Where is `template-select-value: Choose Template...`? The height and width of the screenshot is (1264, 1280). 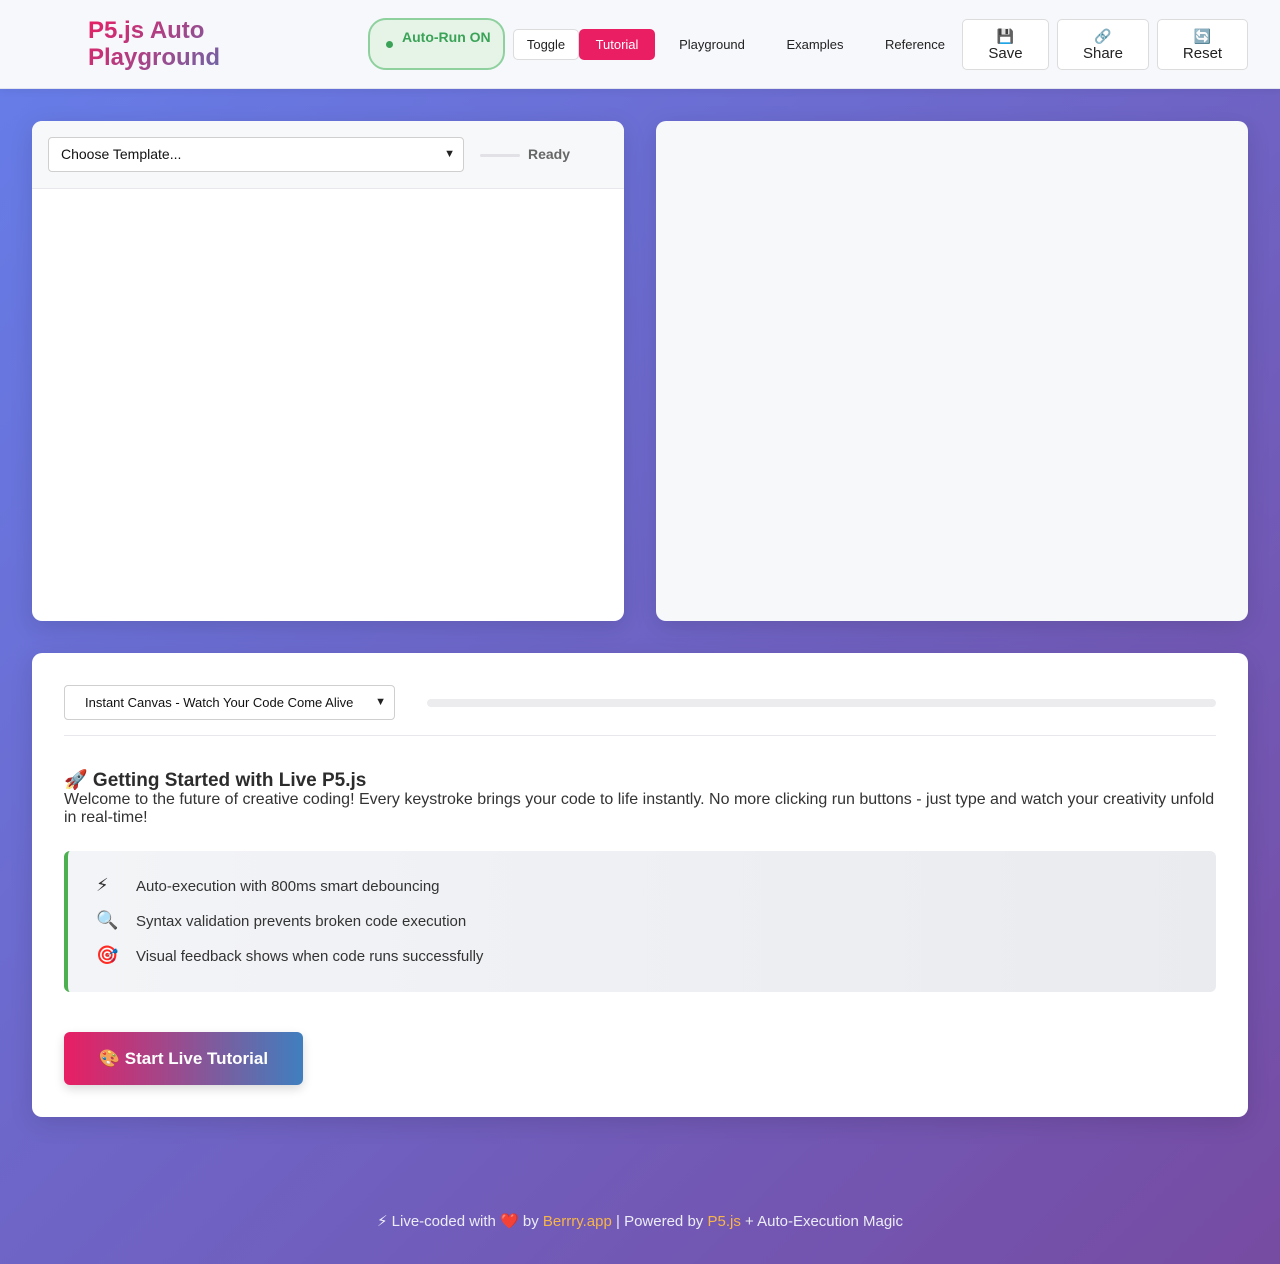 template-select-value: Choose Template... is located at coordinates (121, 154).